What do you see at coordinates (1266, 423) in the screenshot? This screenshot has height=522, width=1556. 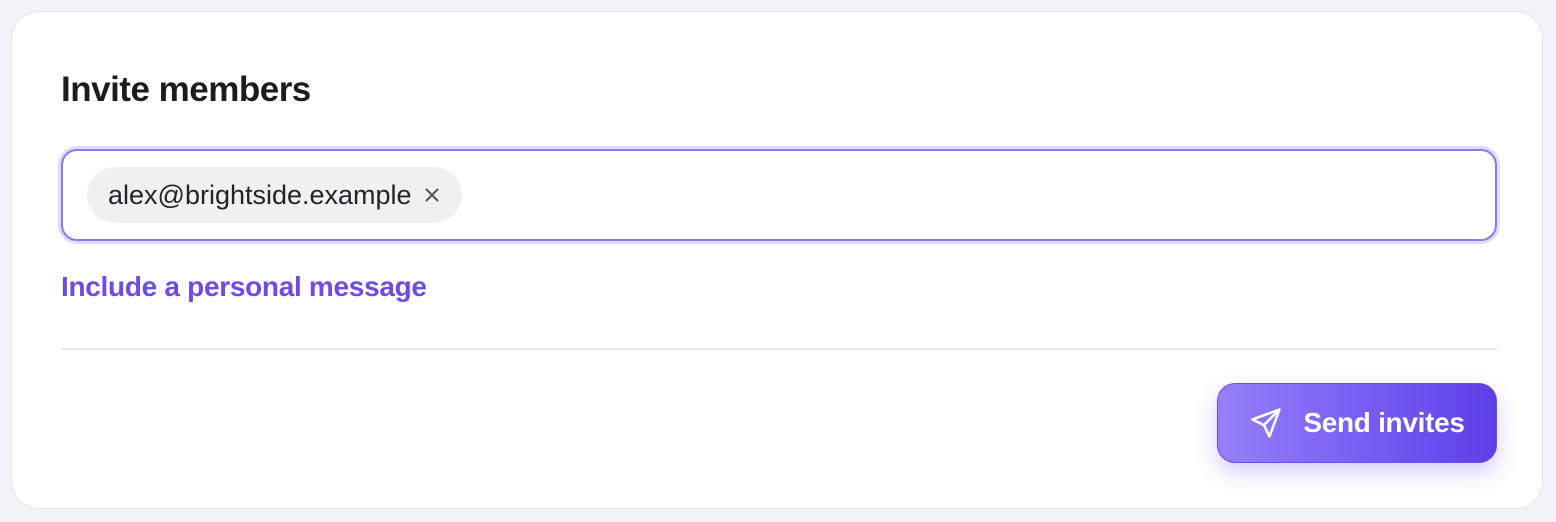 I see `paper-plane-icon` at bounding box center [1266, 423].